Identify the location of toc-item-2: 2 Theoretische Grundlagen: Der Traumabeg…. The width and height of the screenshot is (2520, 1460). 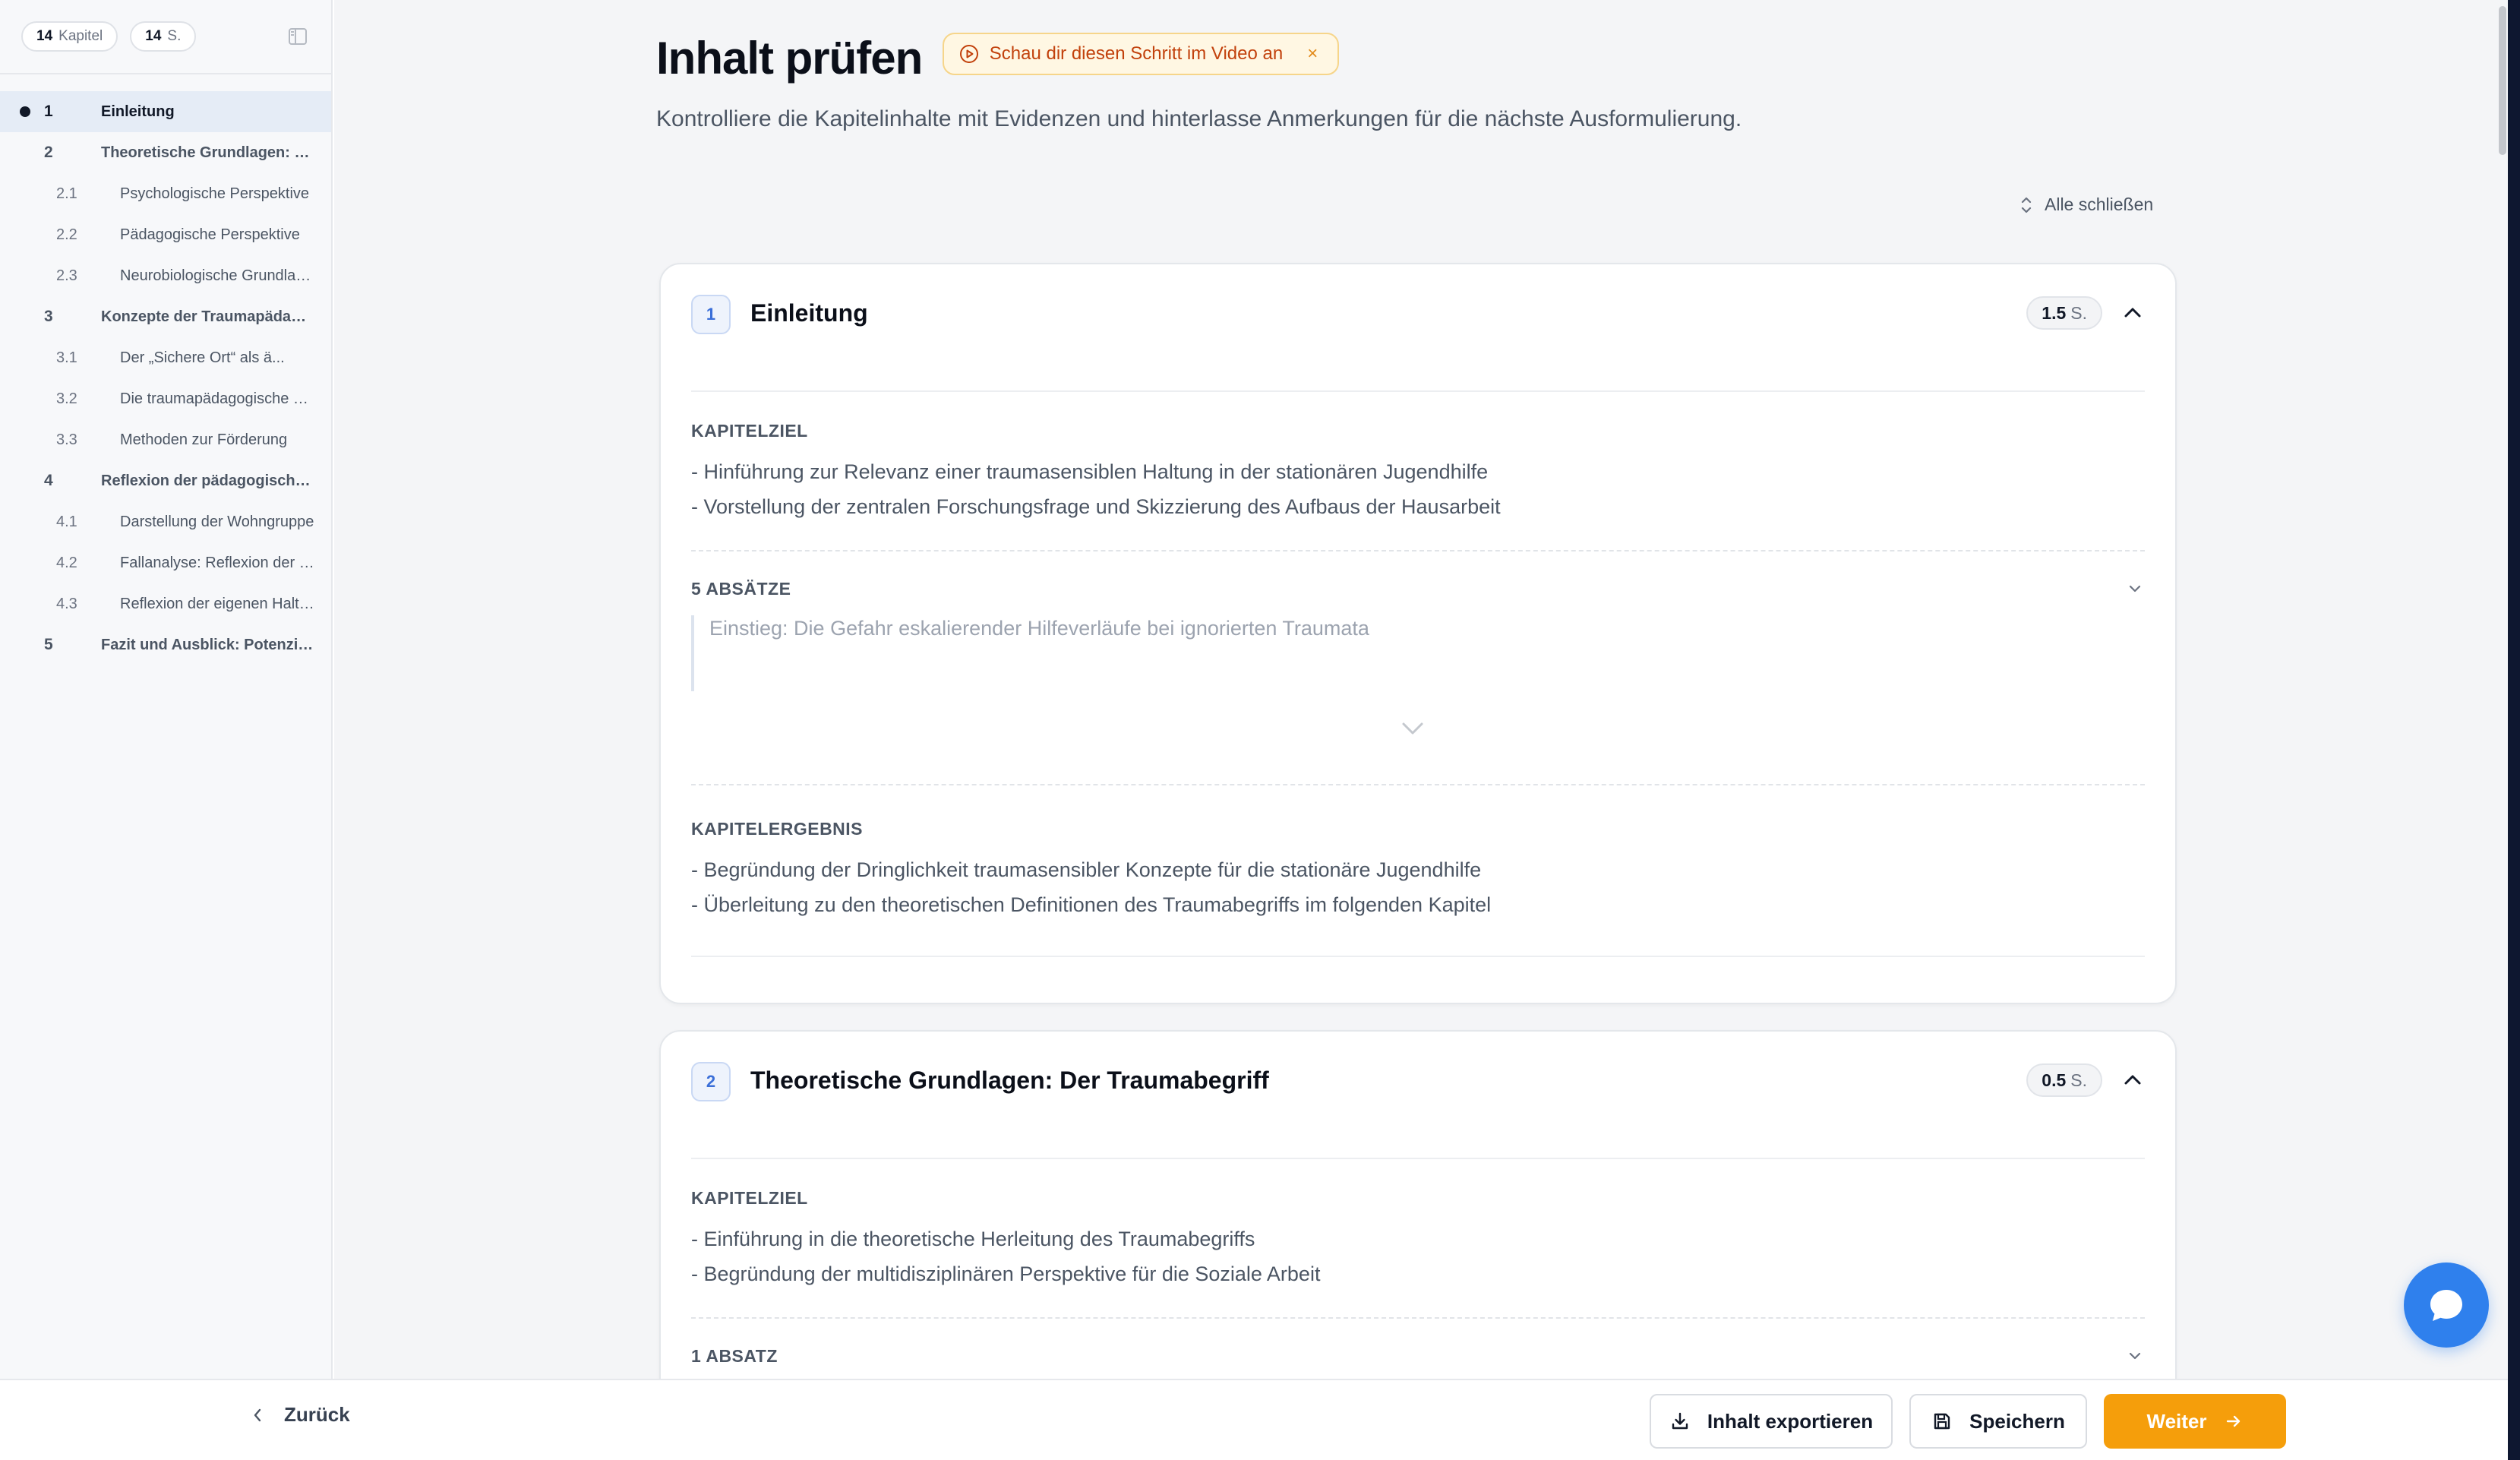
(165, 152).